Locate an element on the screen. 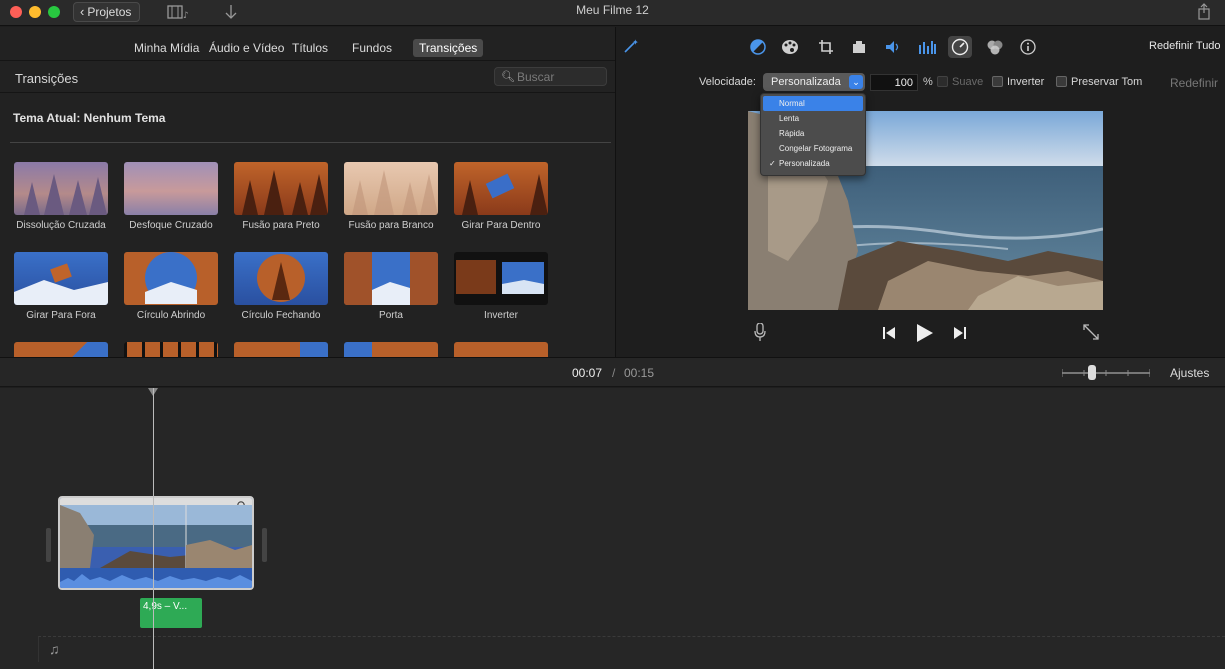 This screenshot has height=669, width=1225. equalizer-icon is located at coordinates (927, 47).